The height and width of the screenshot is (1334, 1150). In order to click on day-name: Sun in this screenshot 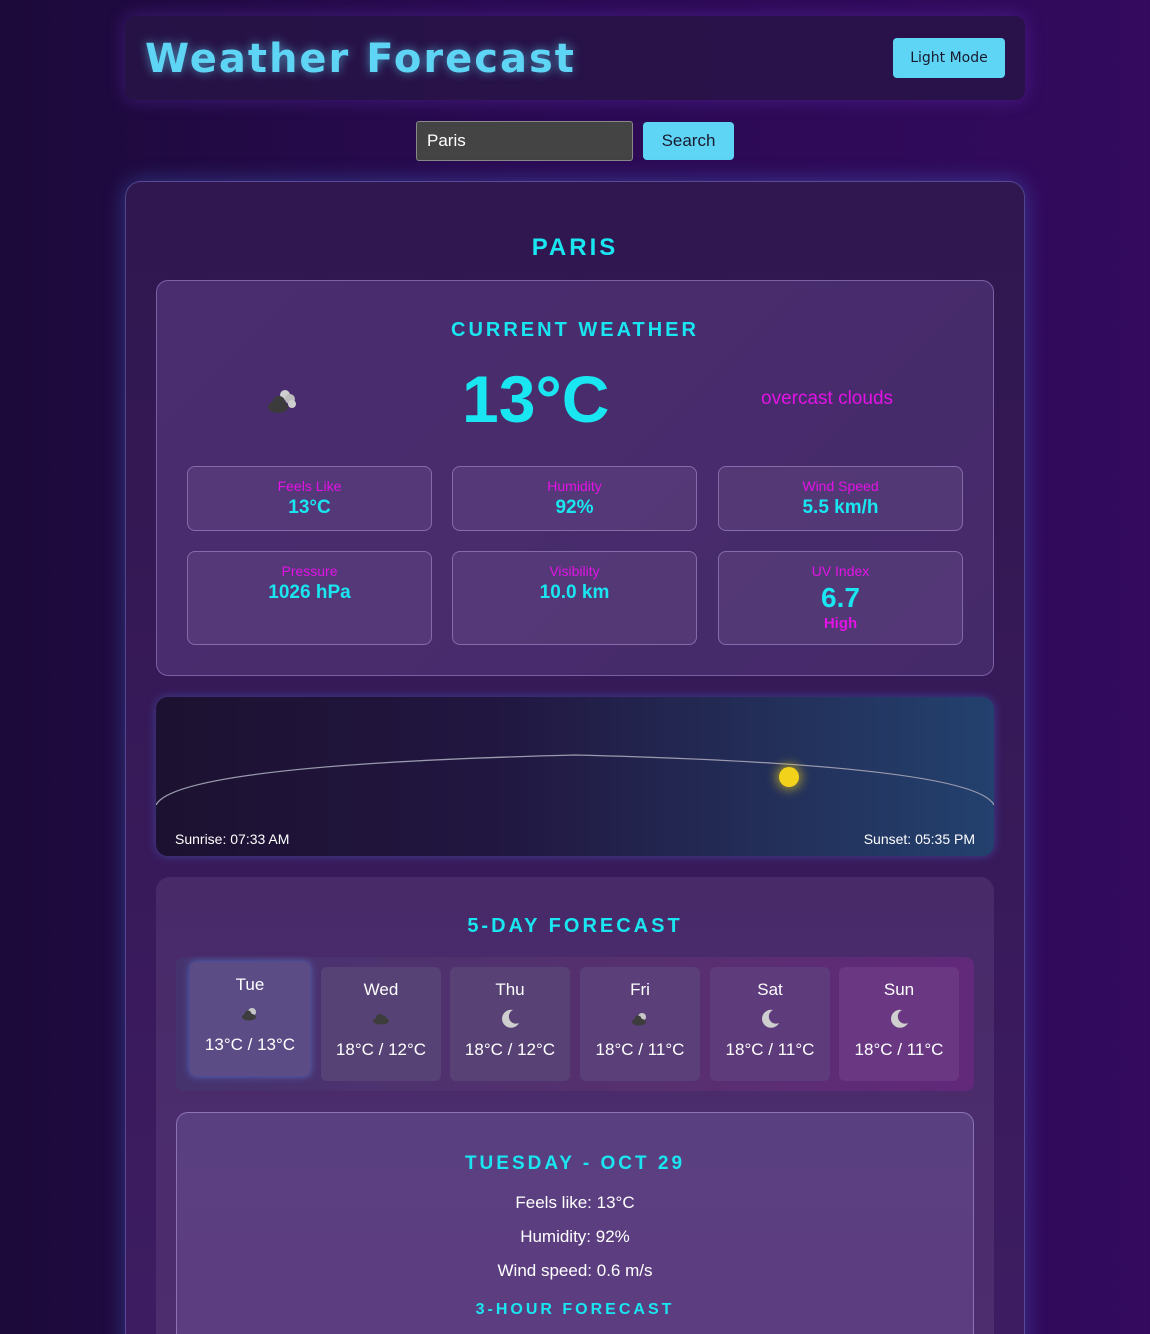, I will do `click(899, 989)`.